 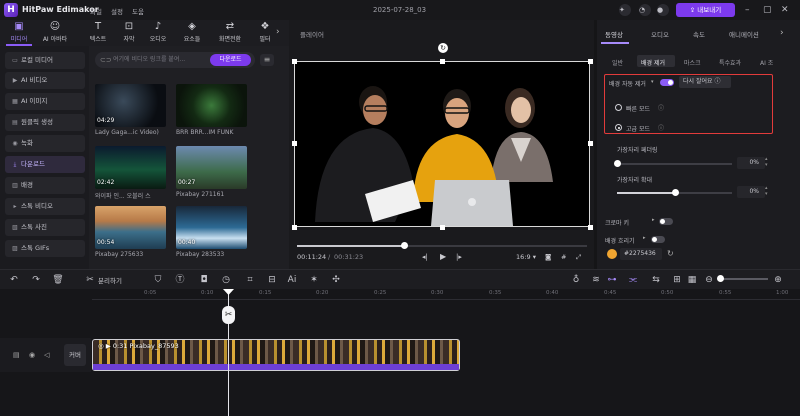 I want to click on ai-tool-icon: Ai, so click(x=292, y=280).